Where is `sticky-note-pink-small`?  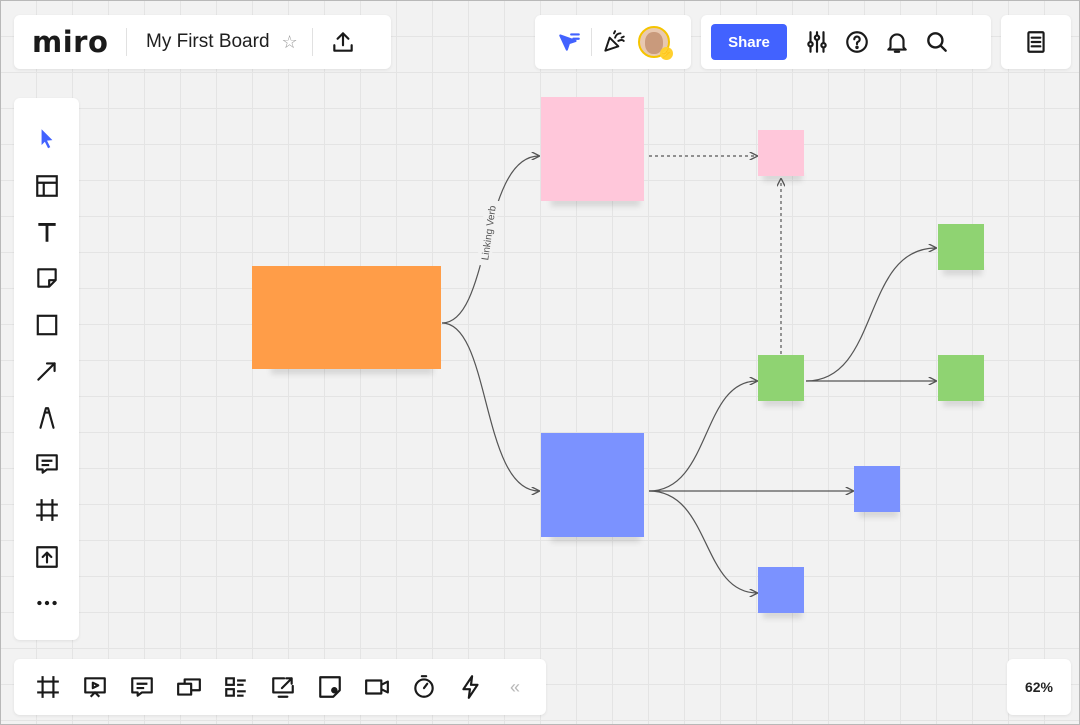
sticky-note-pink-small is located at coordinates (781, 153).